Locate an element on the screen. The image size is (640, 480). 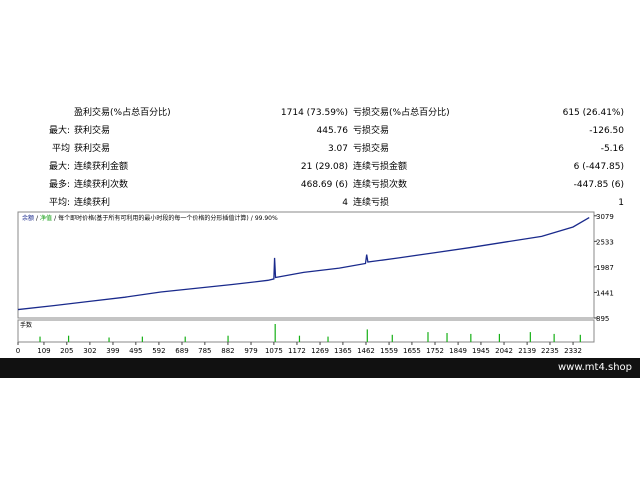
stat-value-loss: -5.16 is located at coordinates (612, 149).